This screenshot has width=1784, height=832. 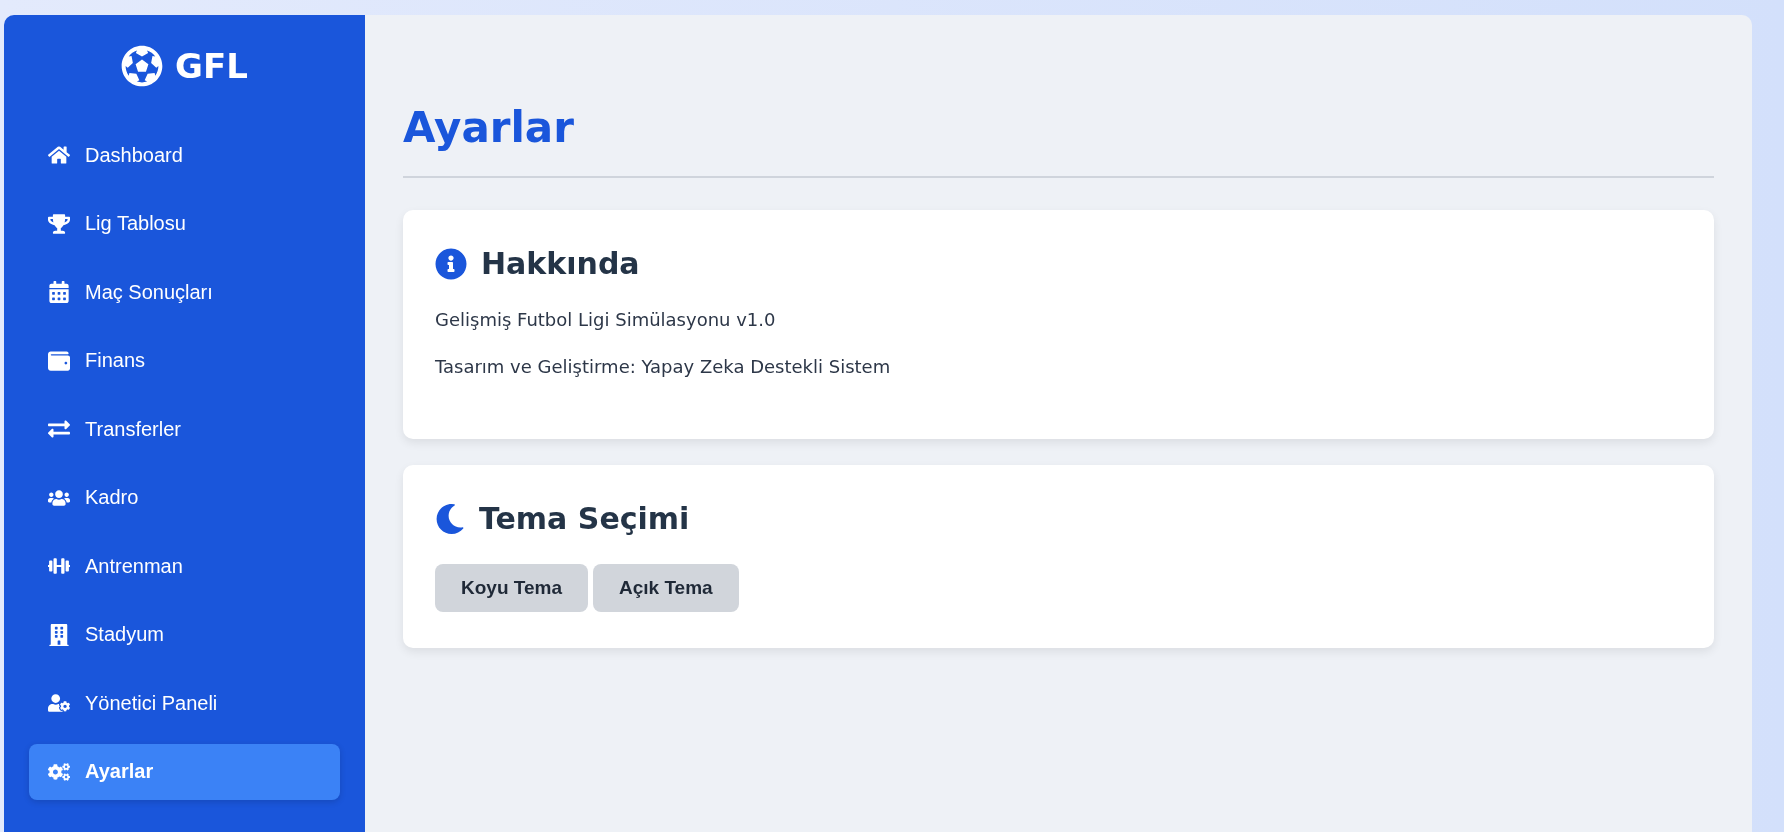 I want to click on user-gear-icon, so click(x=59, y=703).